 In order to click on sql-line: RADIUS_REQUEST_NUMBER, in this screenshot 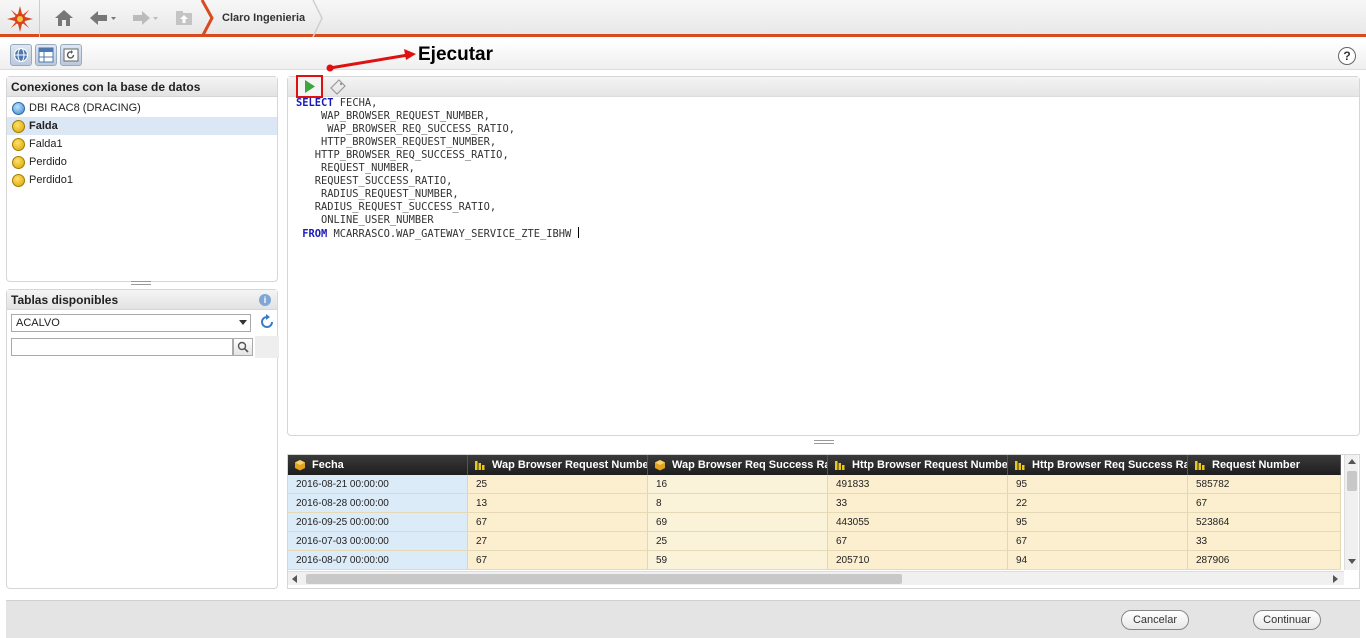, I will do `click(437, 194)`.